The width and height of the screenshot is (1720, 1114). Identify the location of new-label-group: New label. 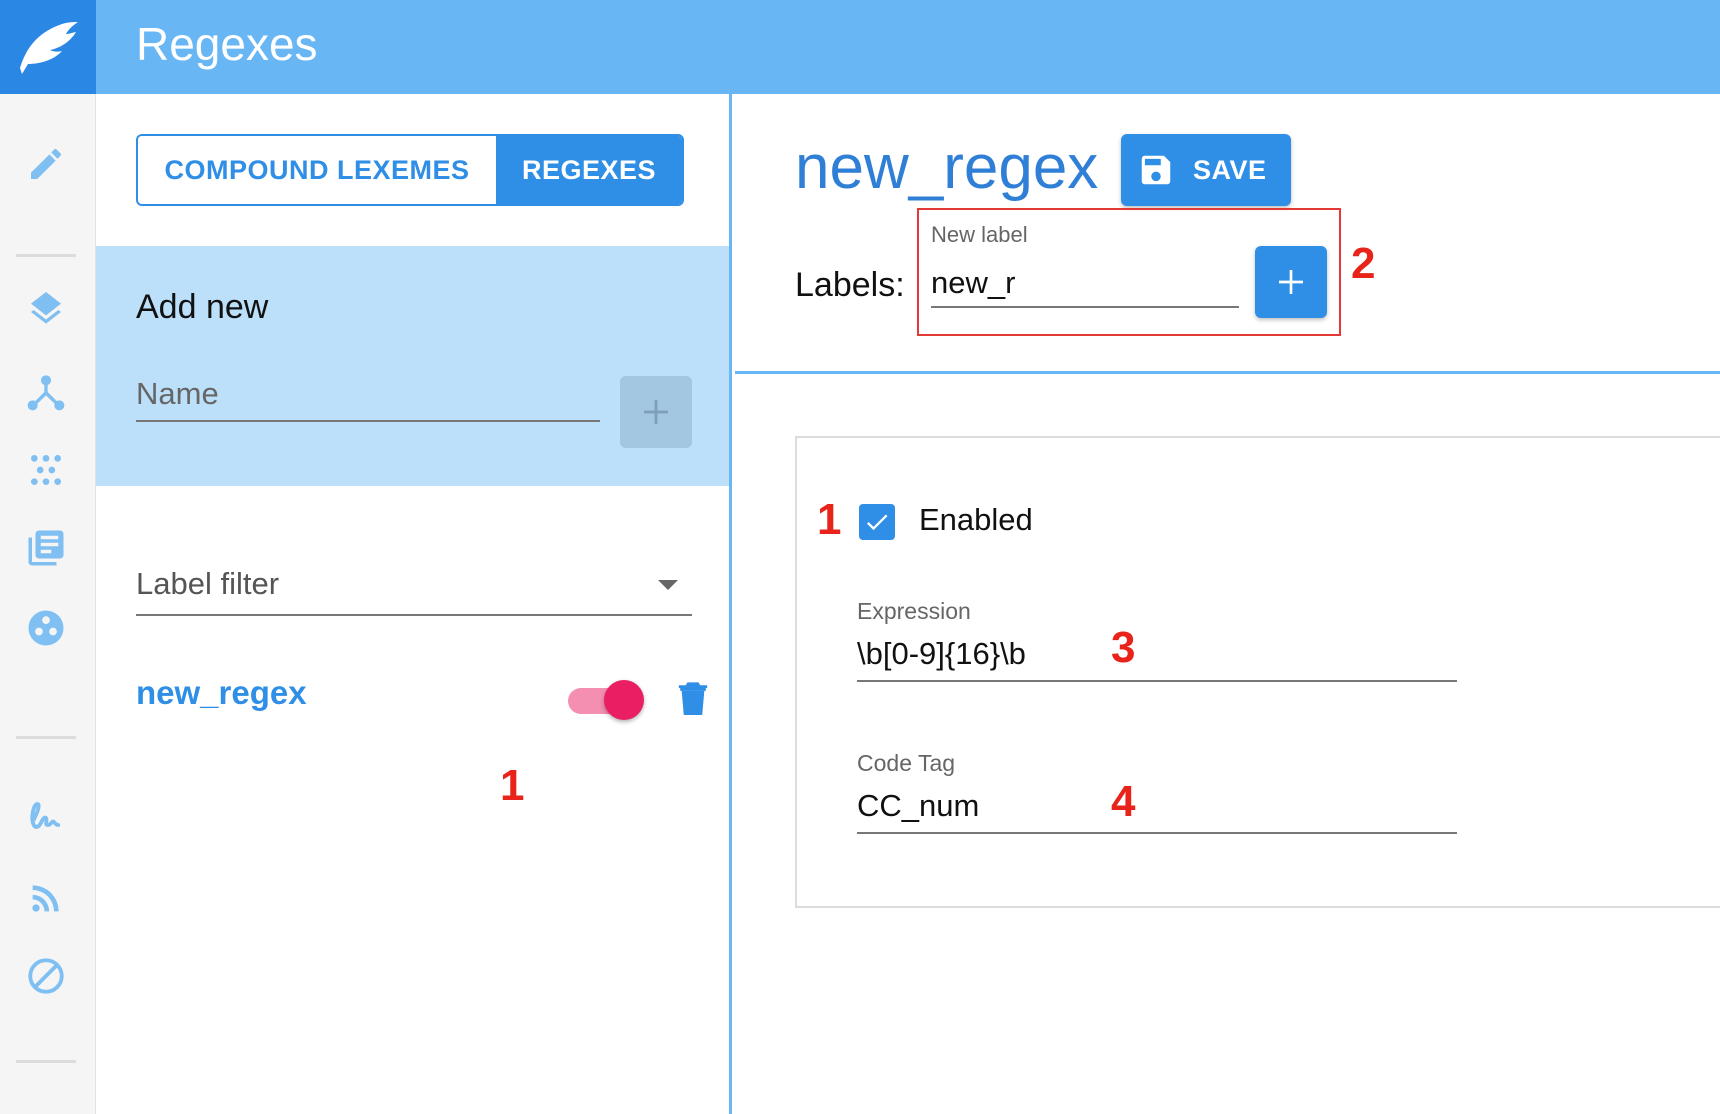
(1129, 272).